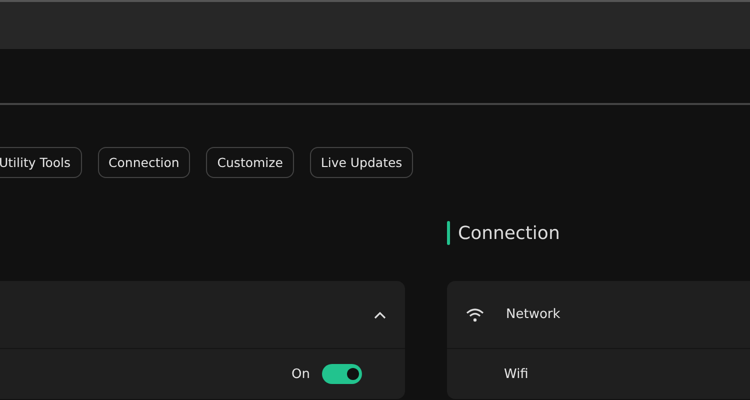 This screenshot has width=750, height=400. I want to click on filter-chip: Customize, so click(250, 162).